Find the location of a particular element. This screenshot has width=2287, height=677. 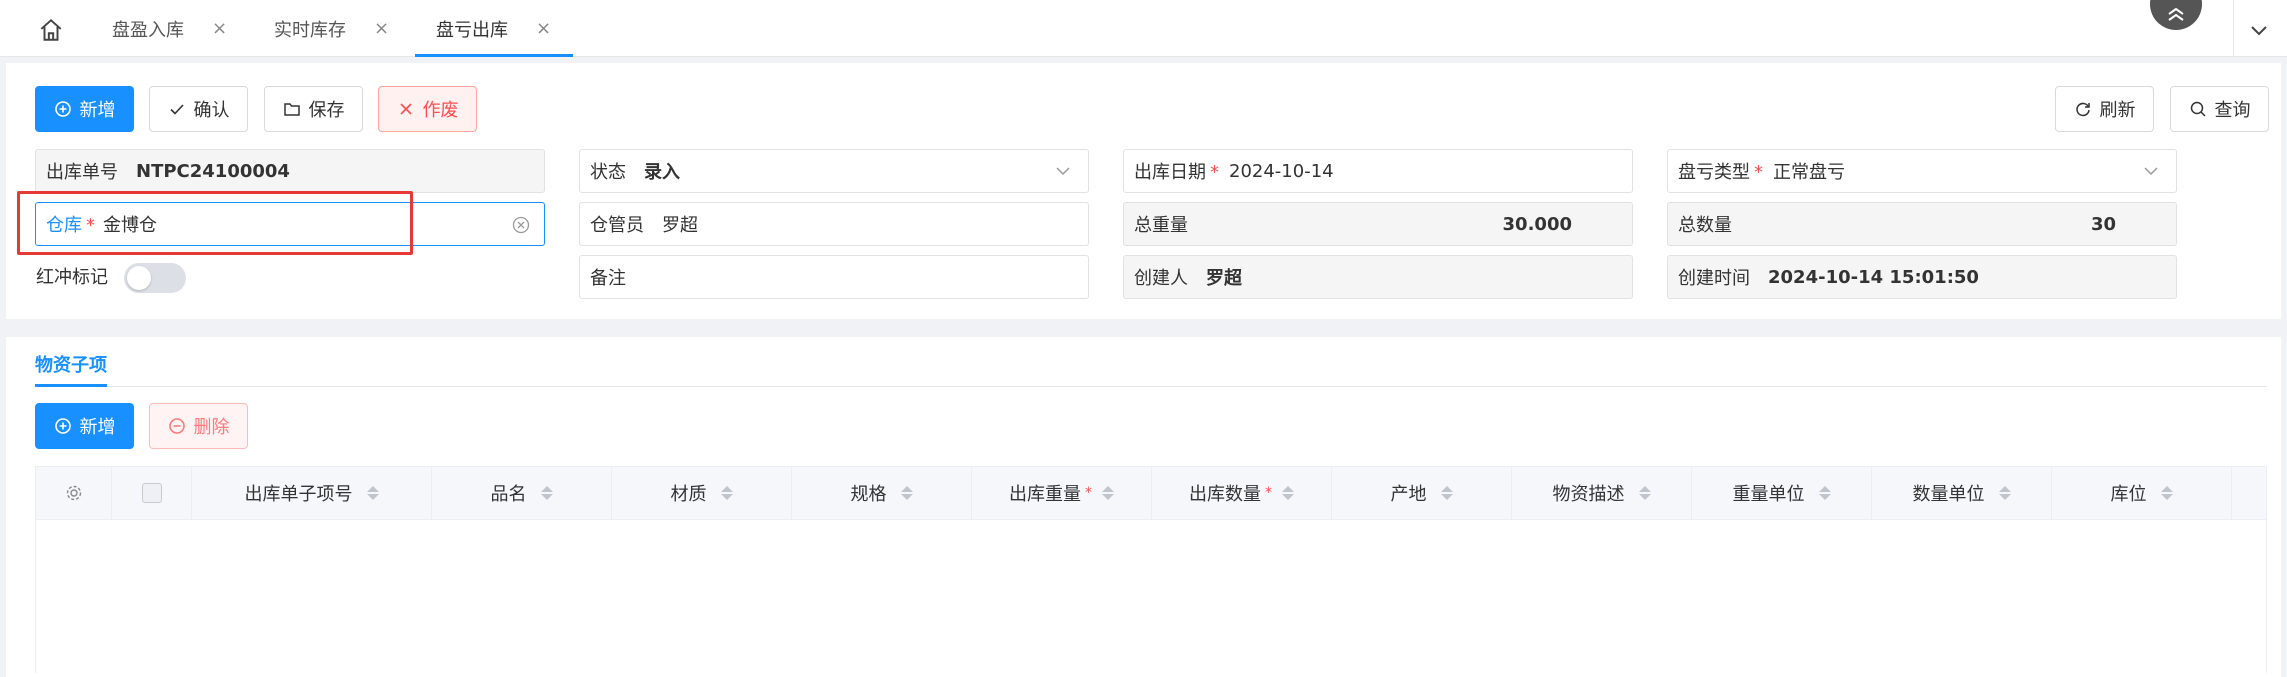

refresh-button-label: 刷新 is located at coordinates (2117, 110).